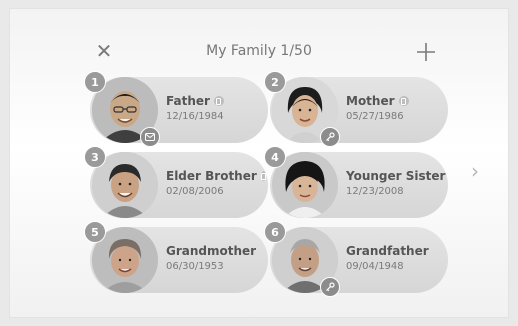 The image size is (518, 326). I want to click on member-name: Grandmother, so click(211, 251).